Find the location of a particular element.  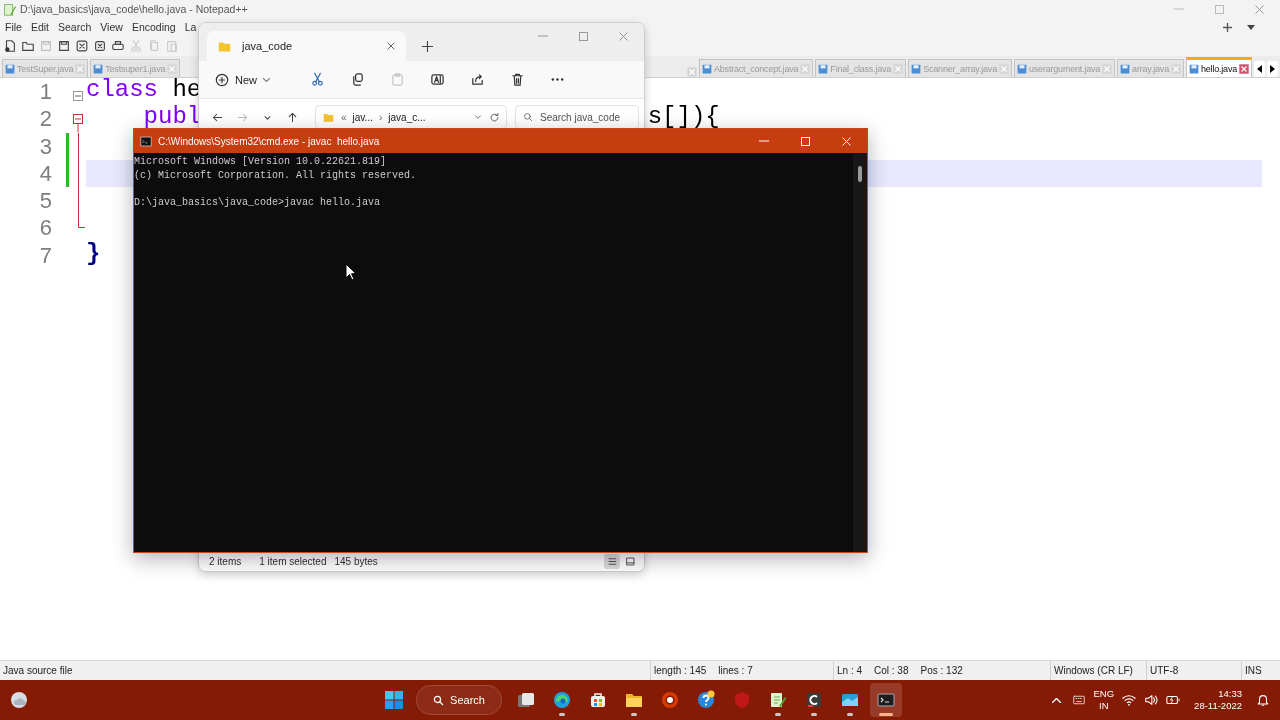

input-language: ENG IN is located at coordinates (1104, 700).